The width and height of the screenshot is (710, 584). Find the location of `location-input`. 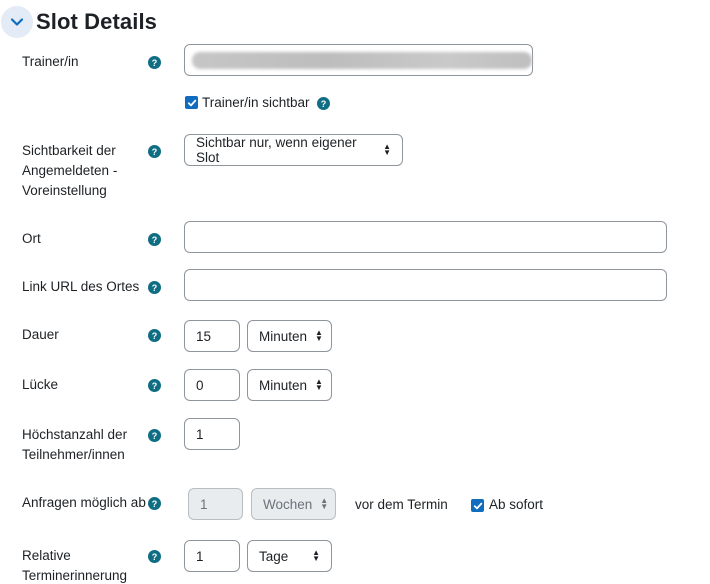

location-input is located at coordinates (425, 237).